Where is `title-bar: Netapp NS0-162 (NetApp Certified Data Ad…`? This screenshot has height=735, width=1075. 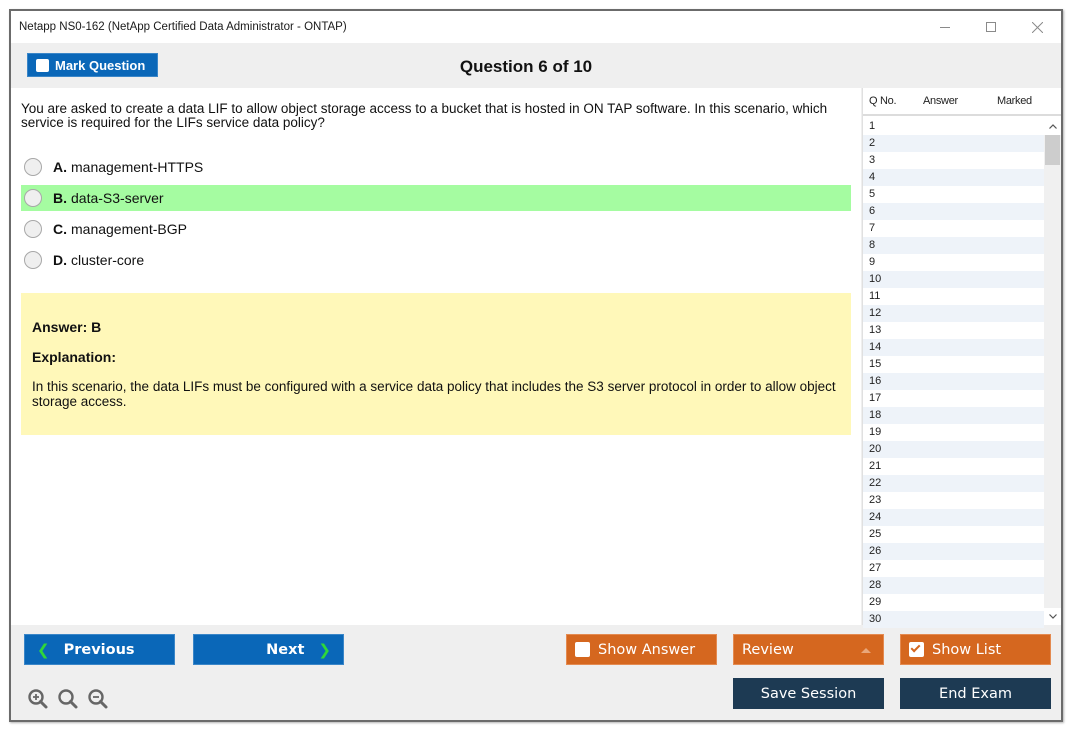
title-bar: Netapp NS0-162 (NetApp Certified Data Ad… is located at coordinates (536, 27).